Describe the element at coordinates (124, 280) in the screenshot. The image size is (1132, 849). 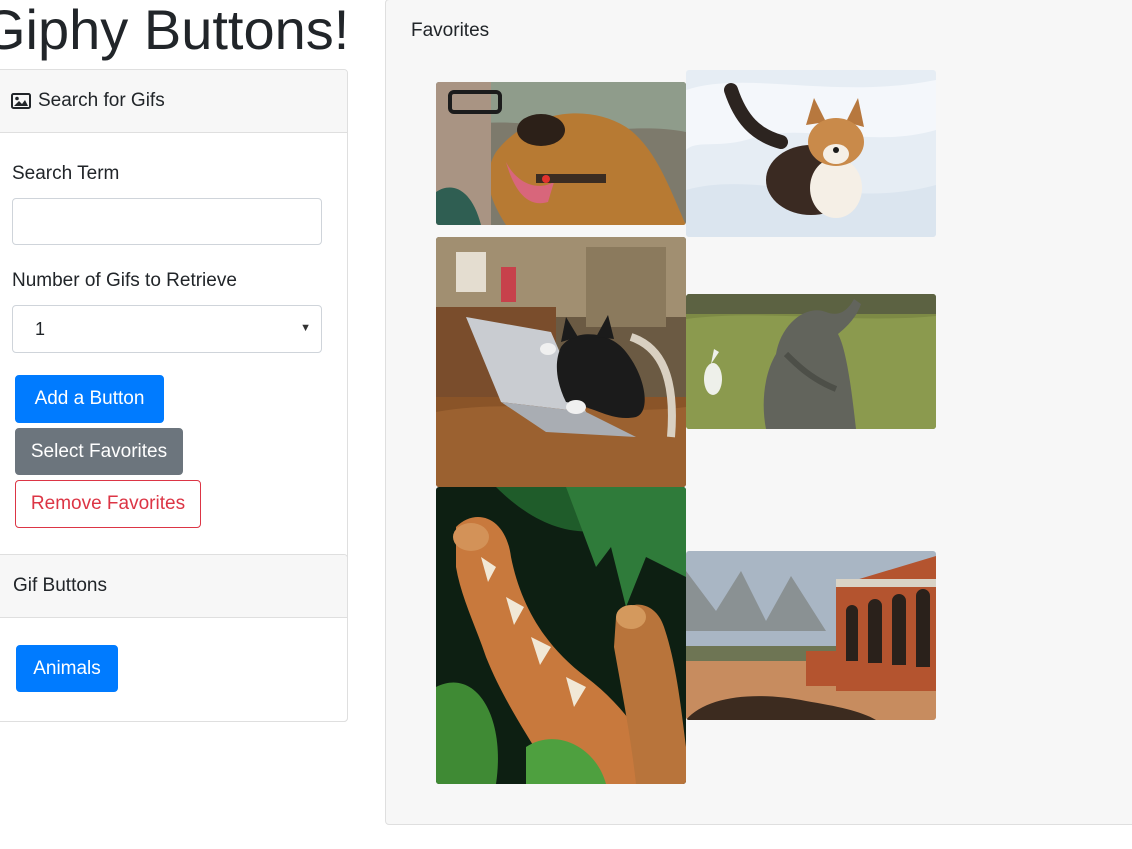
I see `gif-count-label: Number of Gifs to Retrieve` at that location.